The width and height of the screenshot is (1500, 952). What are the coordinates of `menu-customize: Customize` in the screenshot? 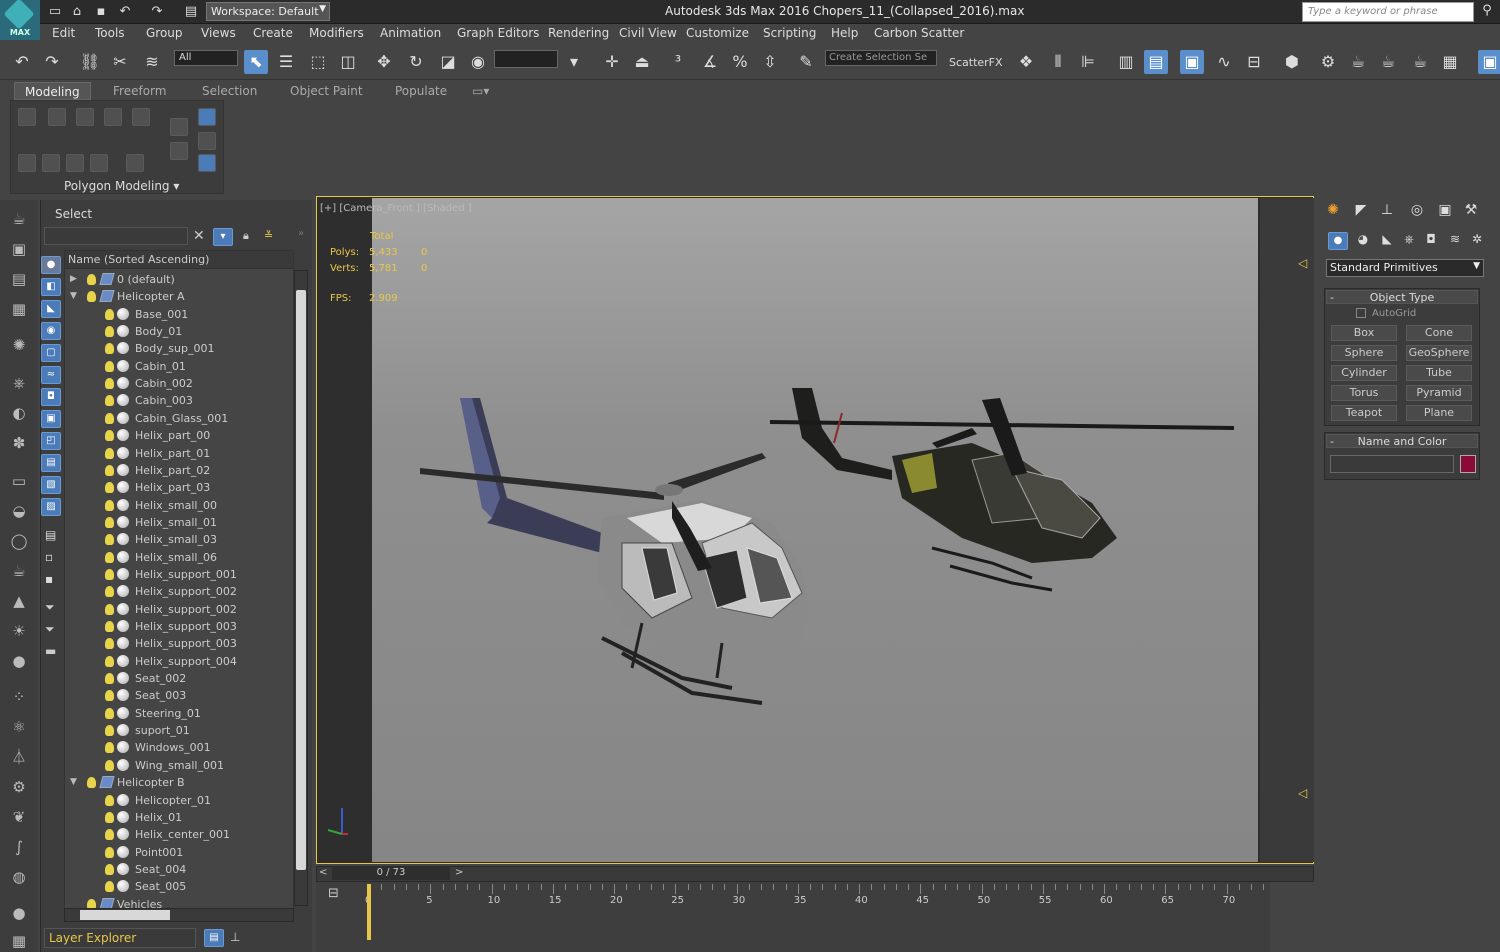 It's located at (717, 33).